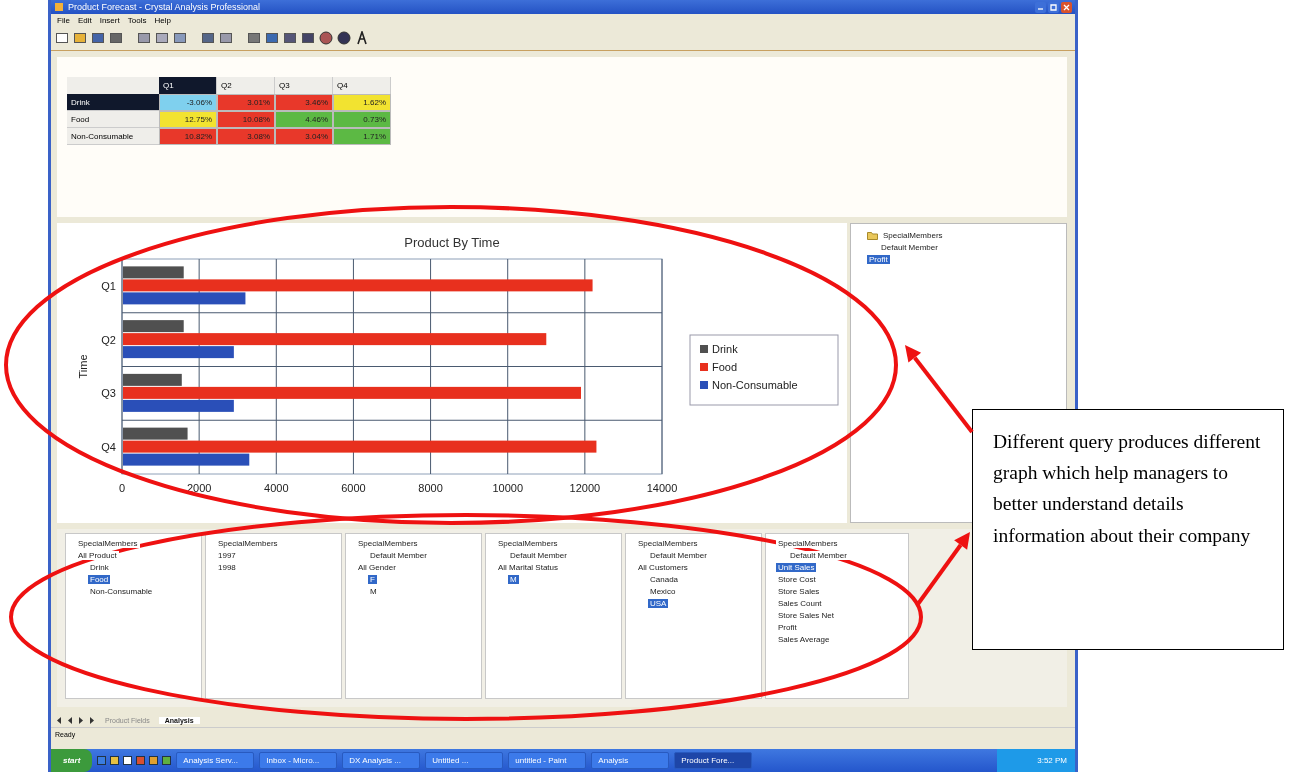 The height and width of the screenshot is (772, 1290). I want to click on row-header: Drink, so click(113, 102).